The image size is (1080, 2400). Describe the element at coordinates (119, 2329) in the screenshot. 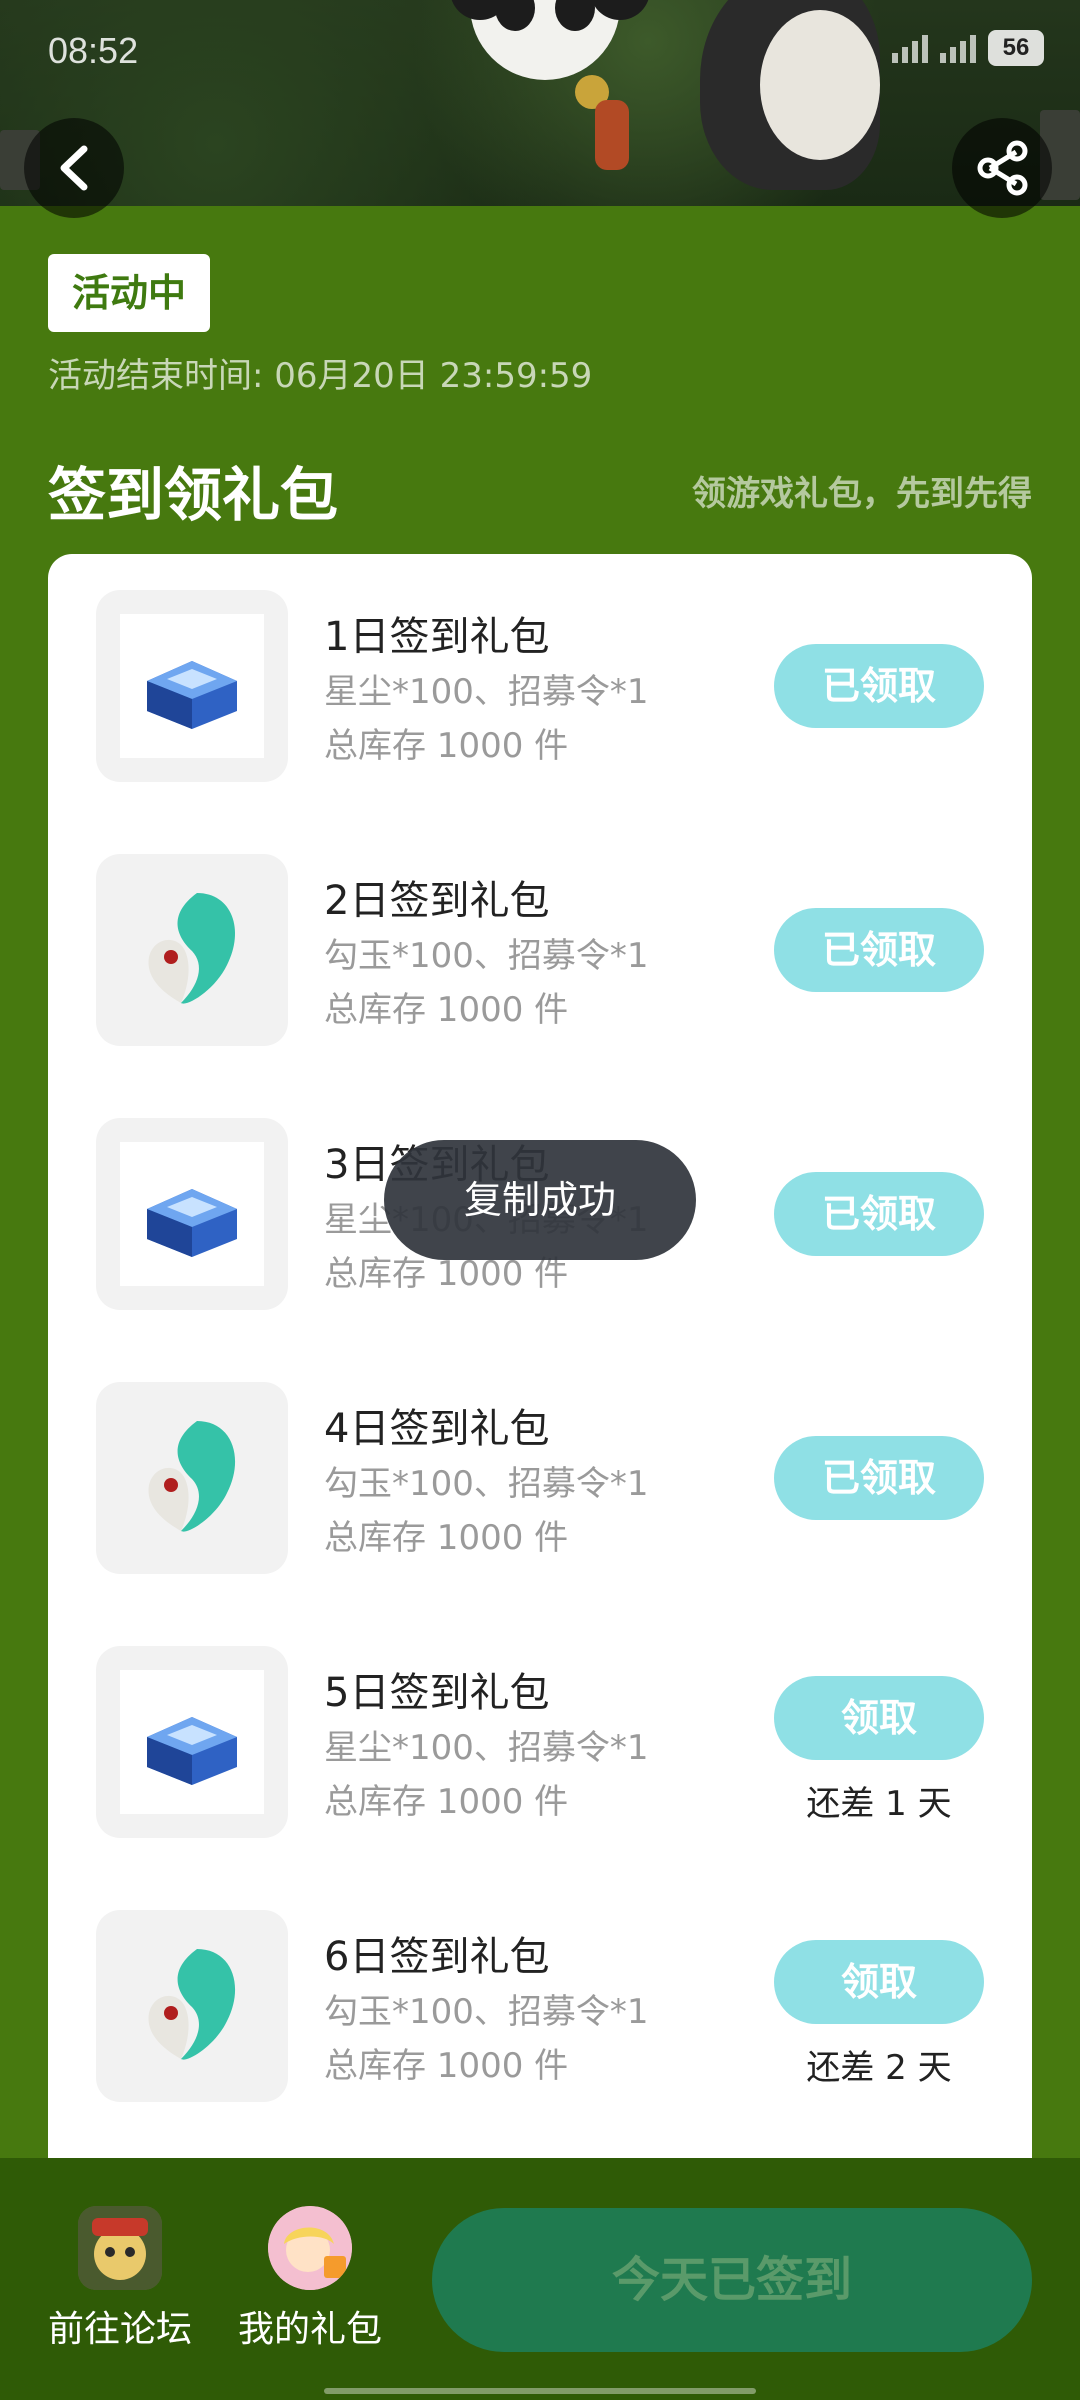

I see `forum-label: 前往论坛` at that location.